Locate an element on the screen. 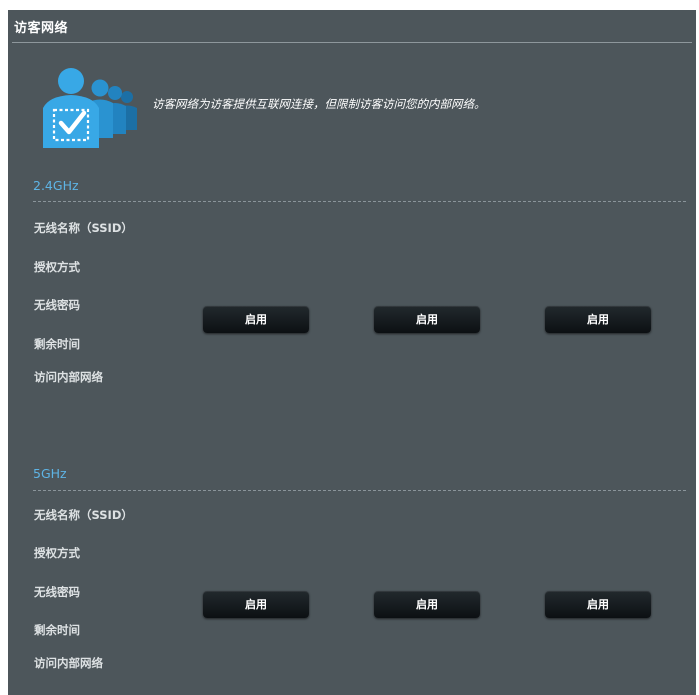  enable-button-5g-1: 启用 is located at coordinates (256, 604).